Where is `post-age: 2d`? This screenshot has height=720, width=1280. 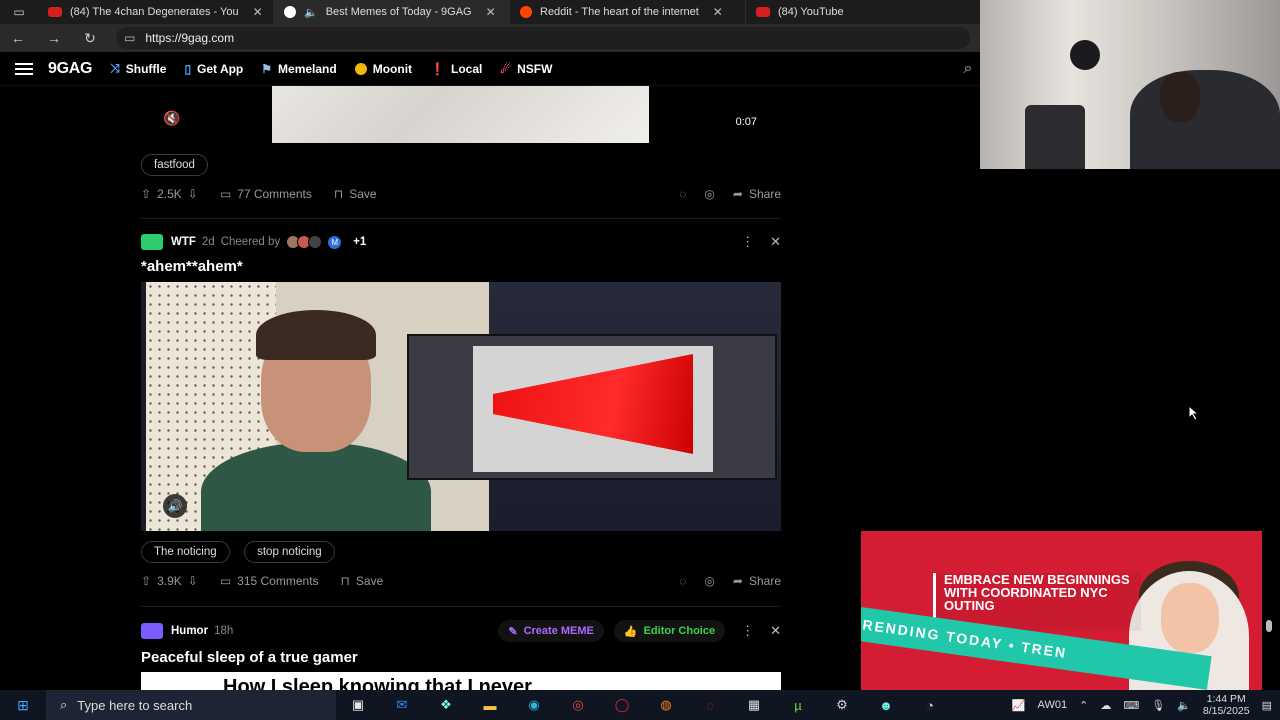 post-age: 2d is located at coordinates (208, 242).